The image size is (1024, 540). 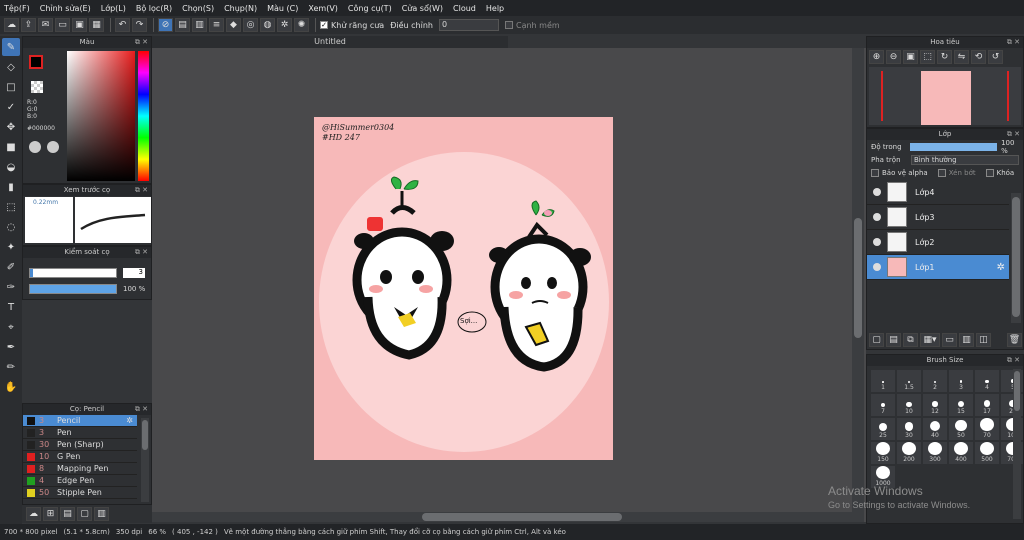 What do you see at coordinates (37, 87) in the screenshot?
I see `transparent-swatch` at bounding box center [37, 87].